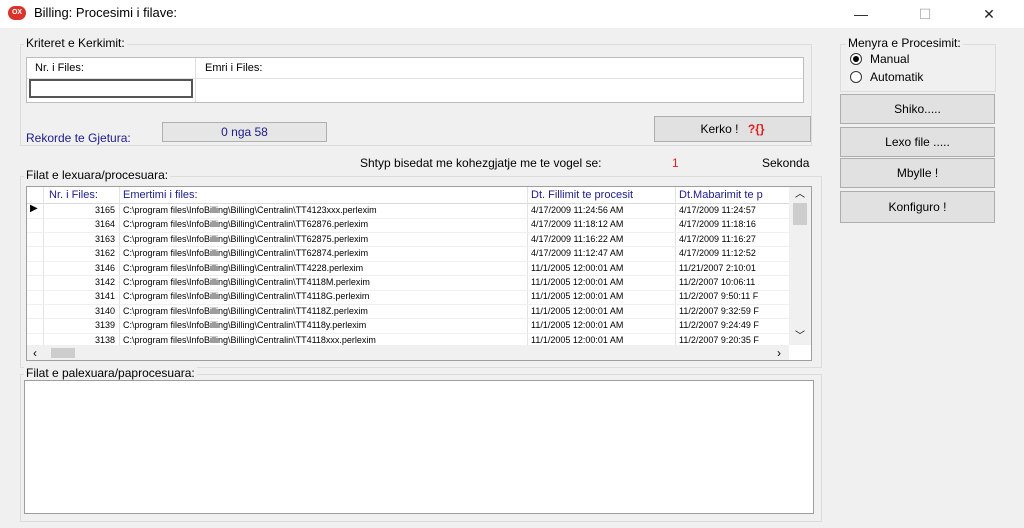  What do you see at coordinates (104, 224) in the screenshot?
I see `file-nr-cell: 3164` at bounding box center [104, 224].